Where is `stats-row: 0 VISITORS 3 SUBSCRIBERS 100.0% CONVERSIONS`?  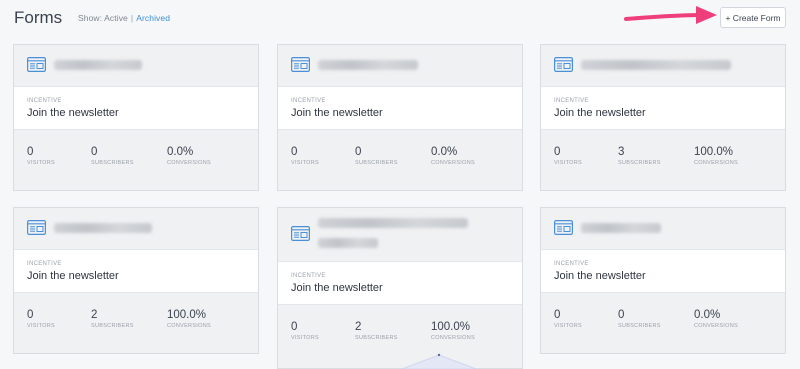 stats-row: 0 VISITORS 3 SUBSCRIBERS 100.0% CONVERSIONS is located at coordinates (663, 160).